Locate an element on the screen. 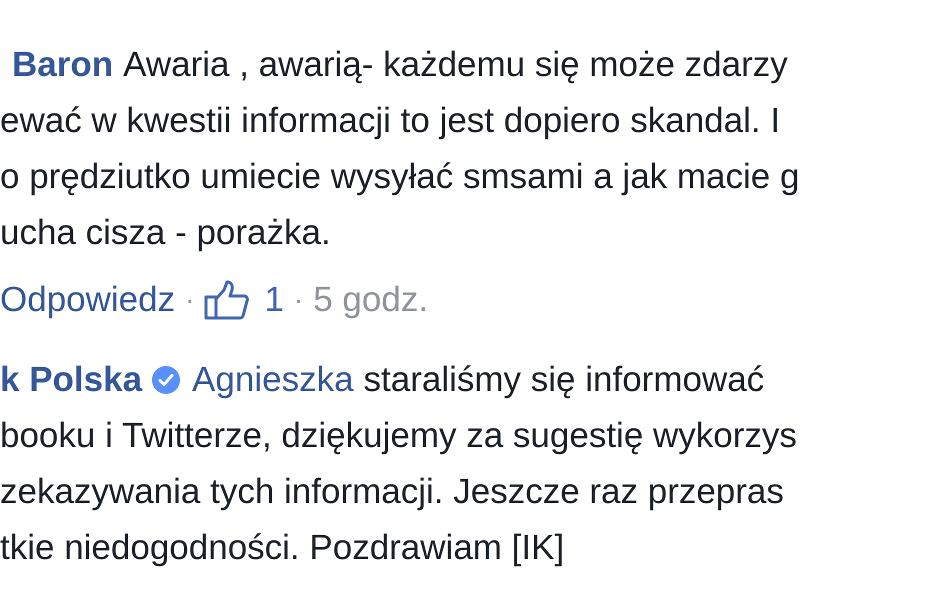  author-name: Baron is located at coordinates (63, 65).